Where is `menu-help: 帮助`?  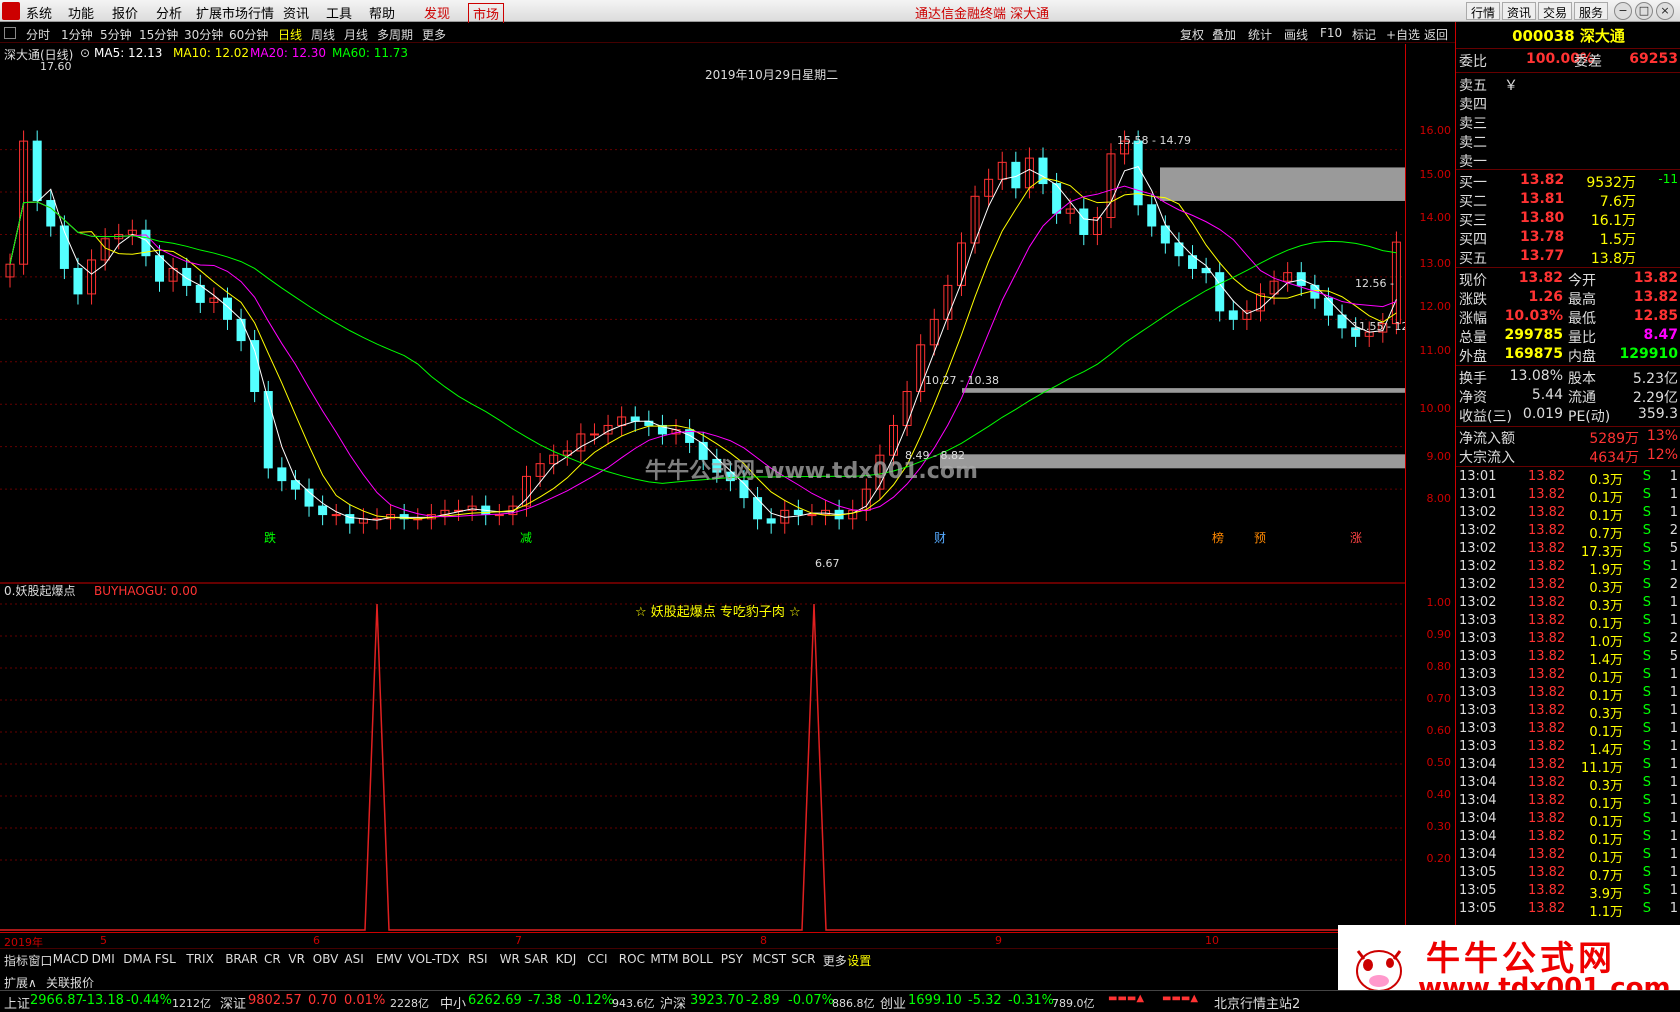 menu-help: 帮助 is located at coordinates (382, 12).